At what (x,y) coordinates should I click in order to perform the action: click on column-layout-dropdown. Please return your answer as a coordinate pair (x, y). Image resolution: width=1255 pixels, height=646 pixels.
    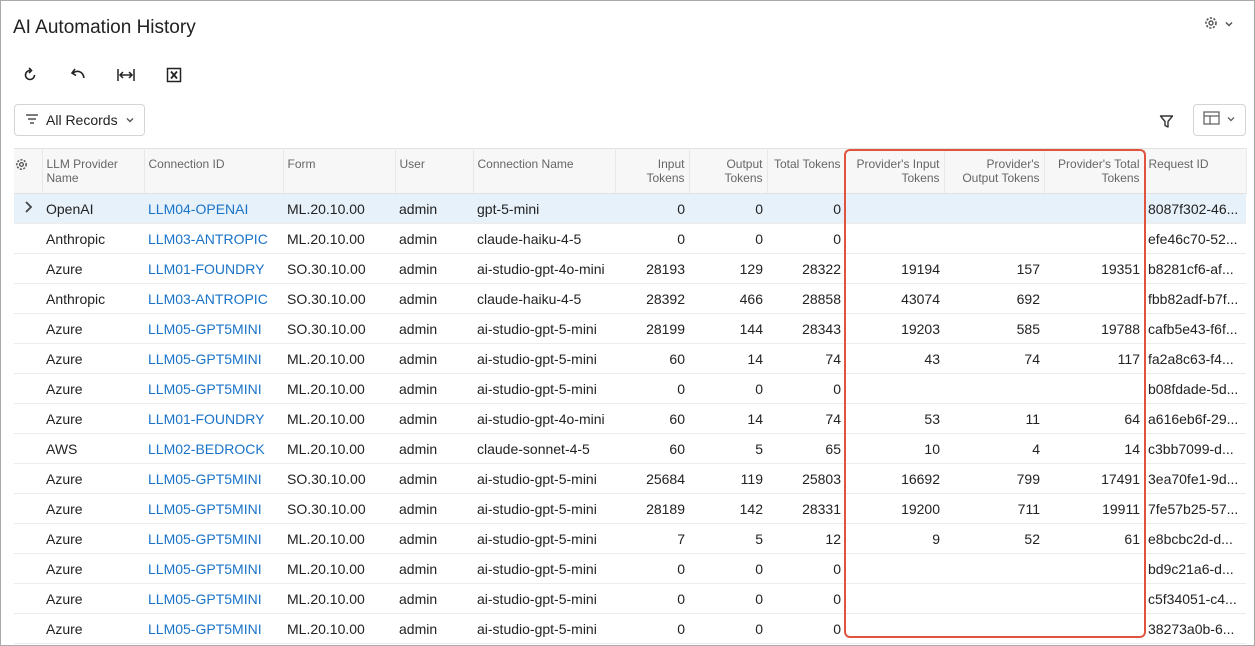
    Looking at the image, I should click on (1219, 120).